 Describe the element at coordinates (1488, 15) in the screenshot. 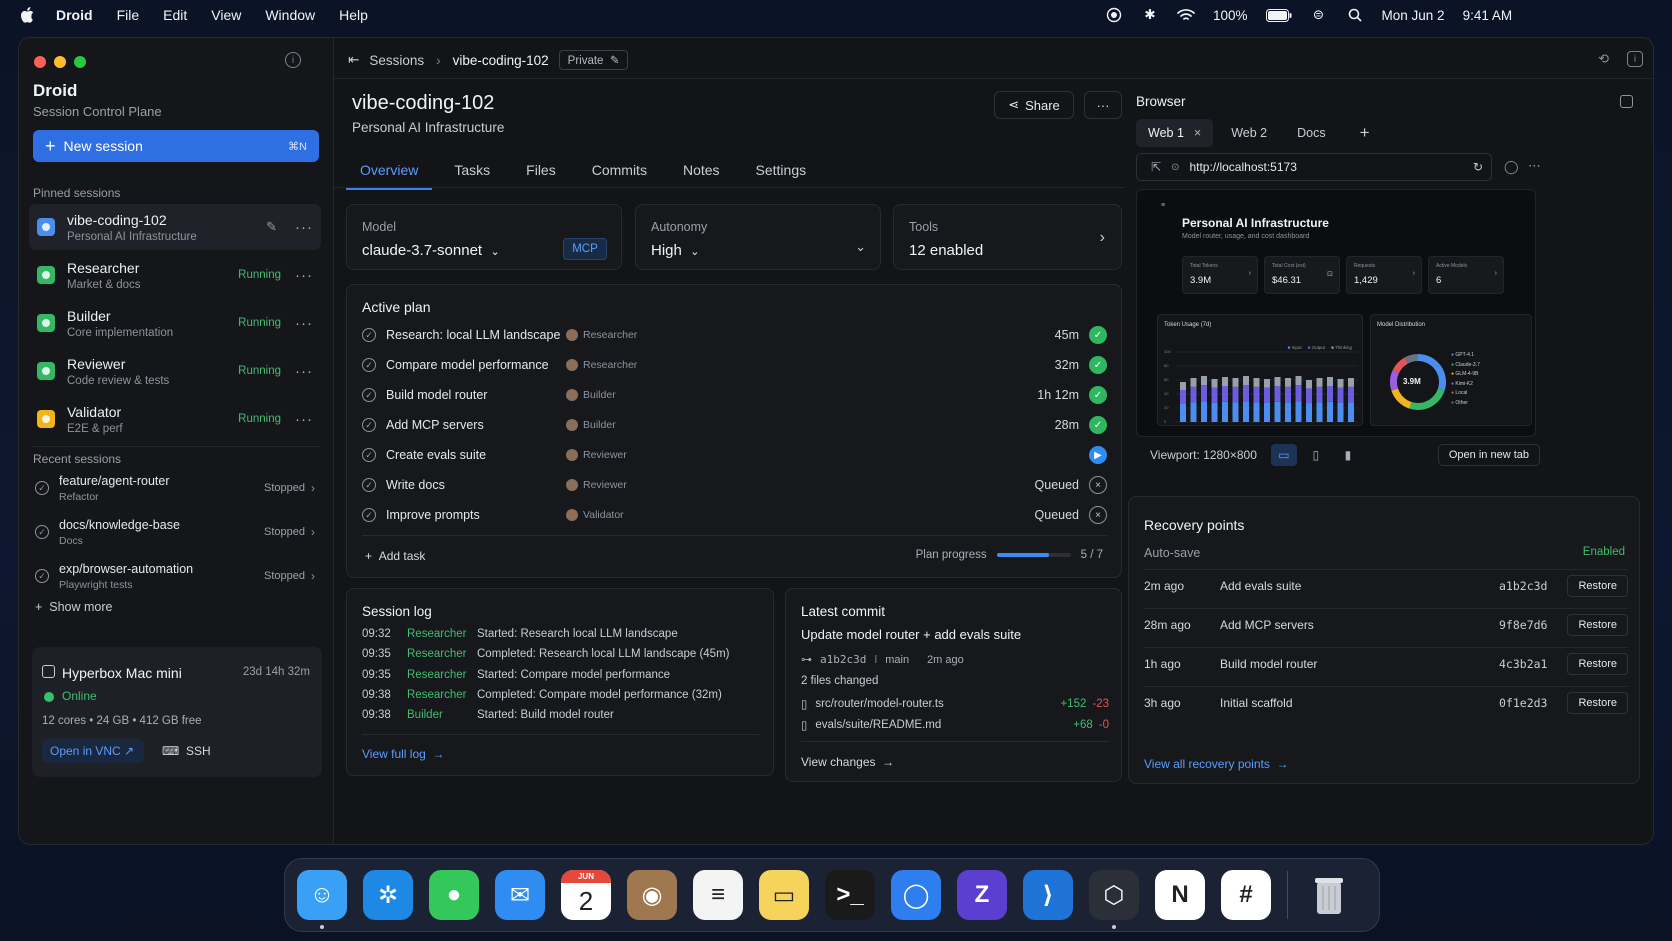

I see `menu-time: 9:41 AM` at that location.